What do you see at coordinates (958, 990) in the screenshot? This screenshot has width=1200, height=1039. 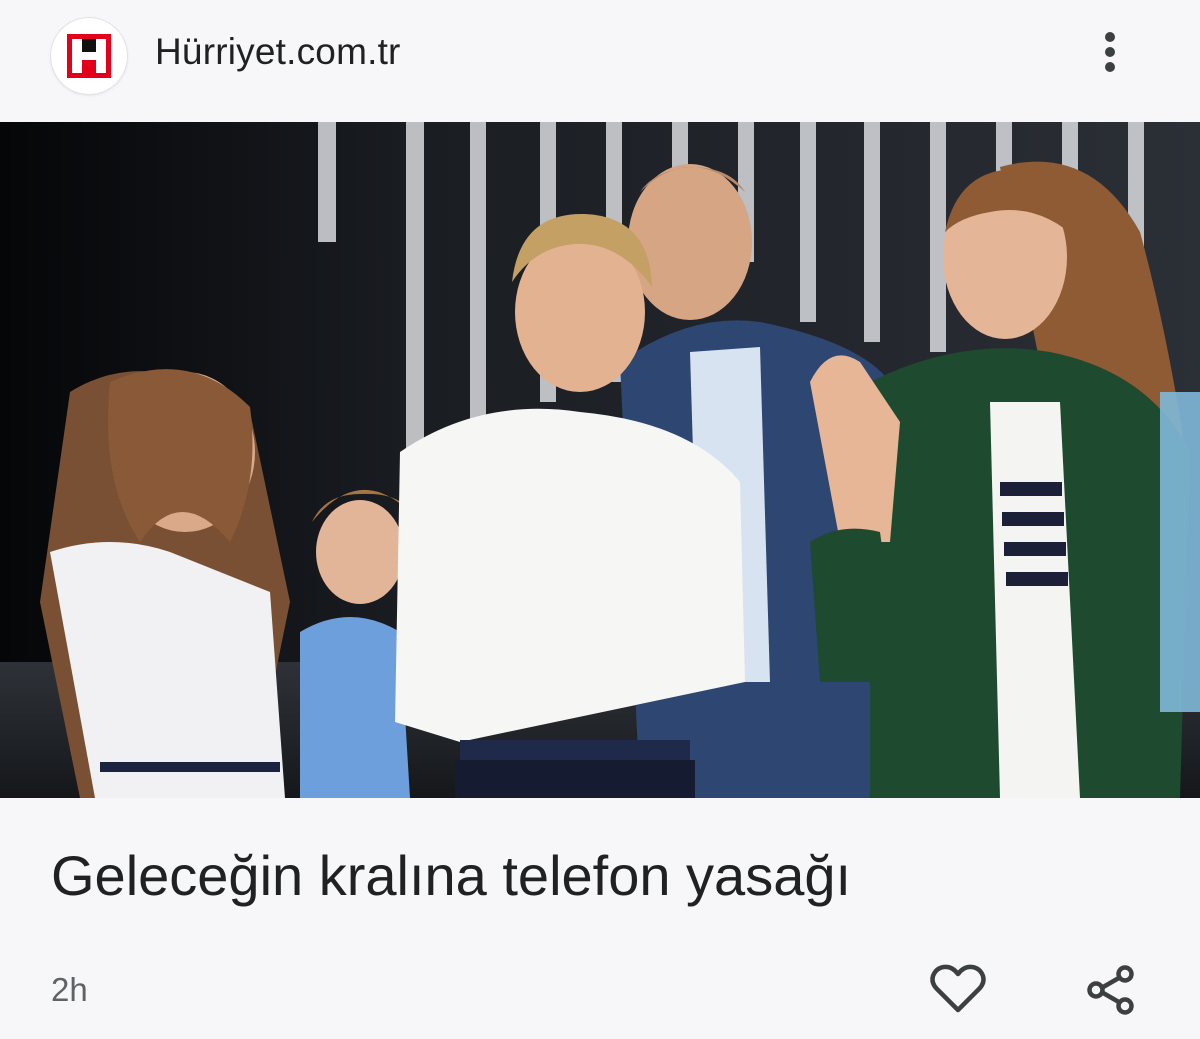 I see `heart-outline-icon` at bounding box center [958, 990].